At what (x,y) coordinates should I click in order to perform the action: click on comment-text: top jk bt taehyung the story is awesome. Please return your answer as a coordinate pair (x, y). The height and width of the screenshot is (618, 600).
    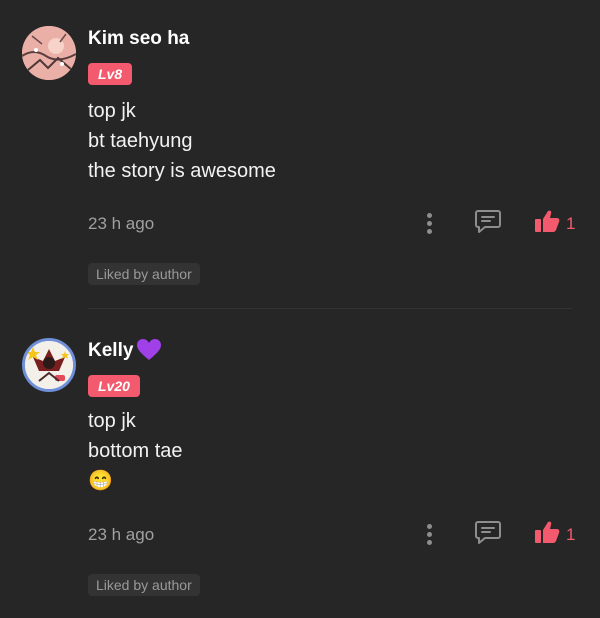
    Looking at the image, I should click on (182, 141).